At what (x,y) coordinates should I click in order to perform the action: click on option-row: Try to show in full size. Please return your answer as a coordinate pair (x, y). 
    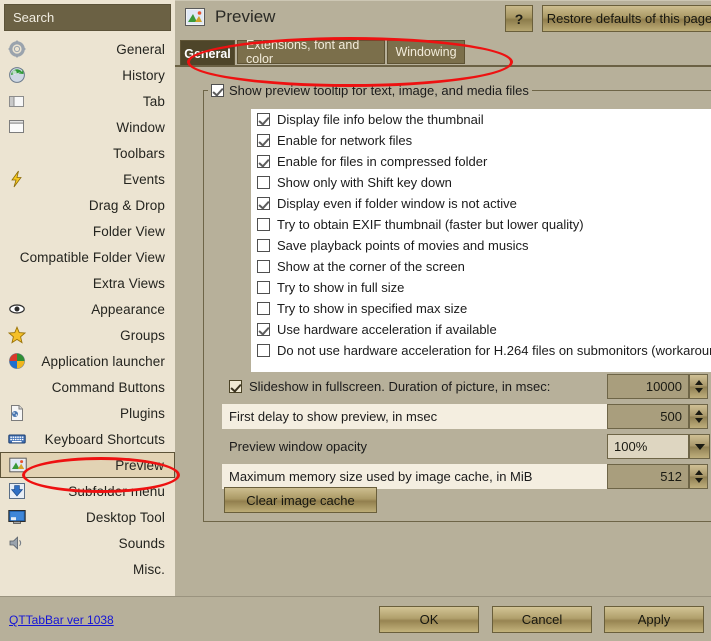
    Looking at the image, I should click on (481, 287).